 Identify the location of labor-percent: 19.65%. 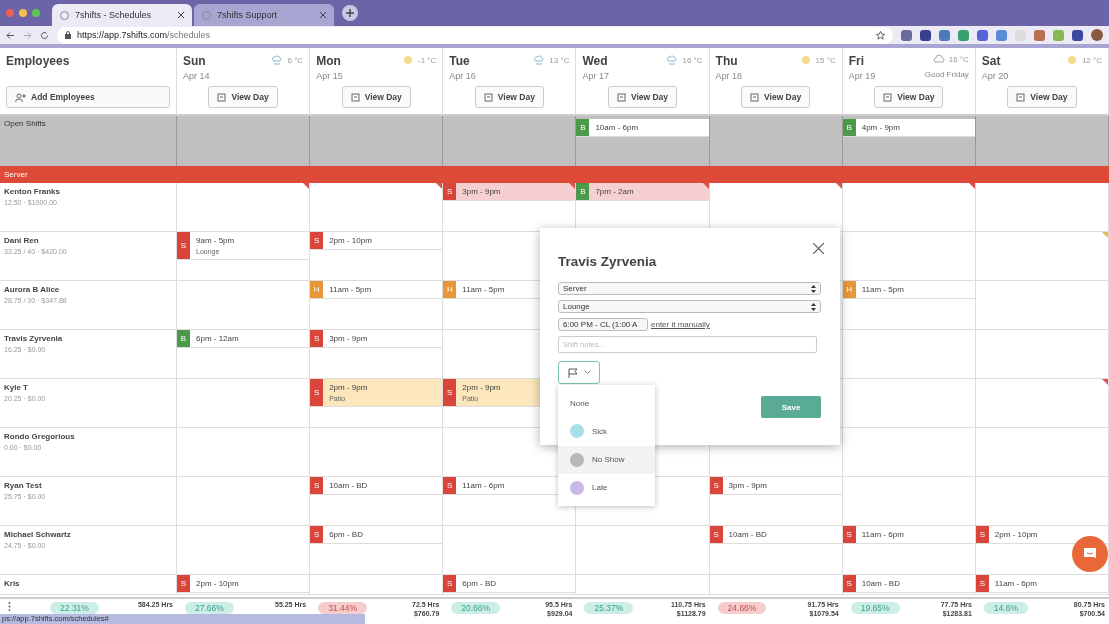
(875, 608).